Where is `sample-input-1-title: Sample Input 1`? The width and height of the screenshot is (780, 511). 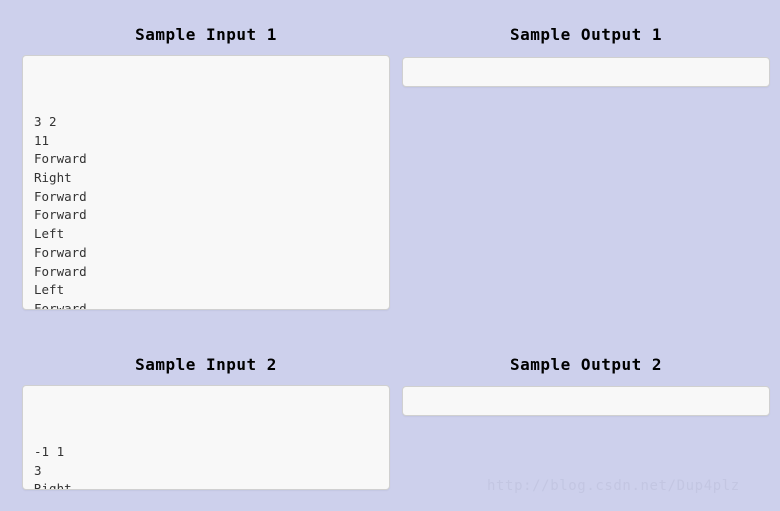
sample-input-1-title: Sample Input 1 is located at coordinates (206, 34).